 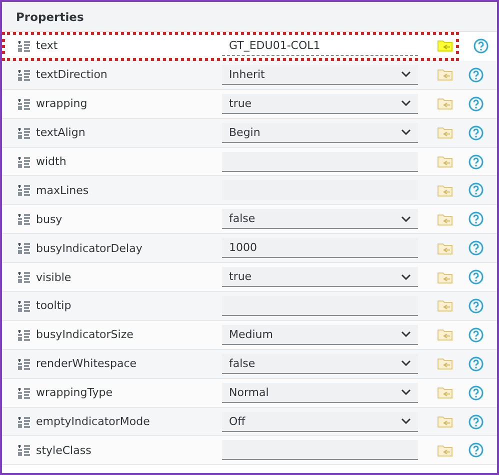 I want to click on property-name: textDirection, so click(x=72, y=75).